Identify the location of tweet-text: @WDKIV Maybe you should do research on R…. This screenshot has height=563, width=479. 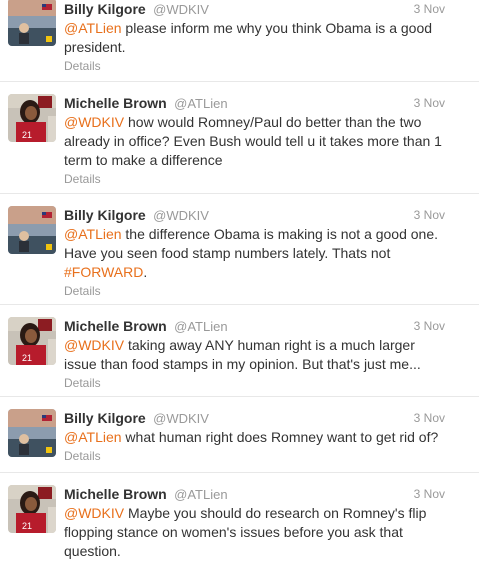
(254, 532).